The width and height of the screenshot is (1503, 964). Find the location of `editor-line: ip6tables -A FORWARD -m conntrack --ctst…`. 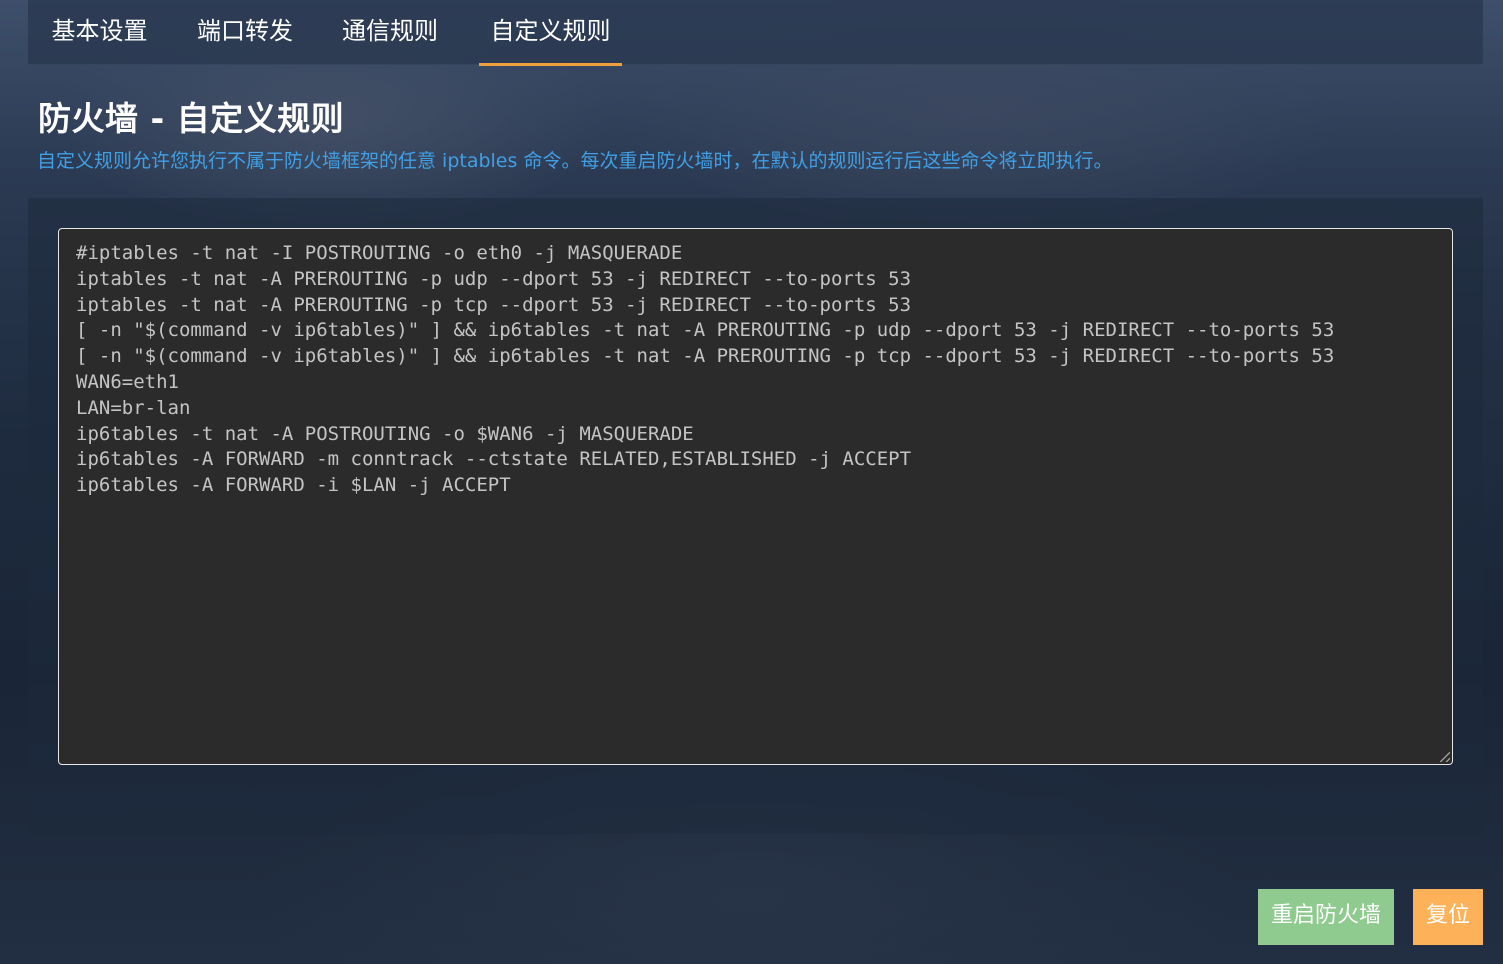

editor-line: ip6tables -A FORWARD -m conntrack --ctst… is located at coordinates (494, 459).